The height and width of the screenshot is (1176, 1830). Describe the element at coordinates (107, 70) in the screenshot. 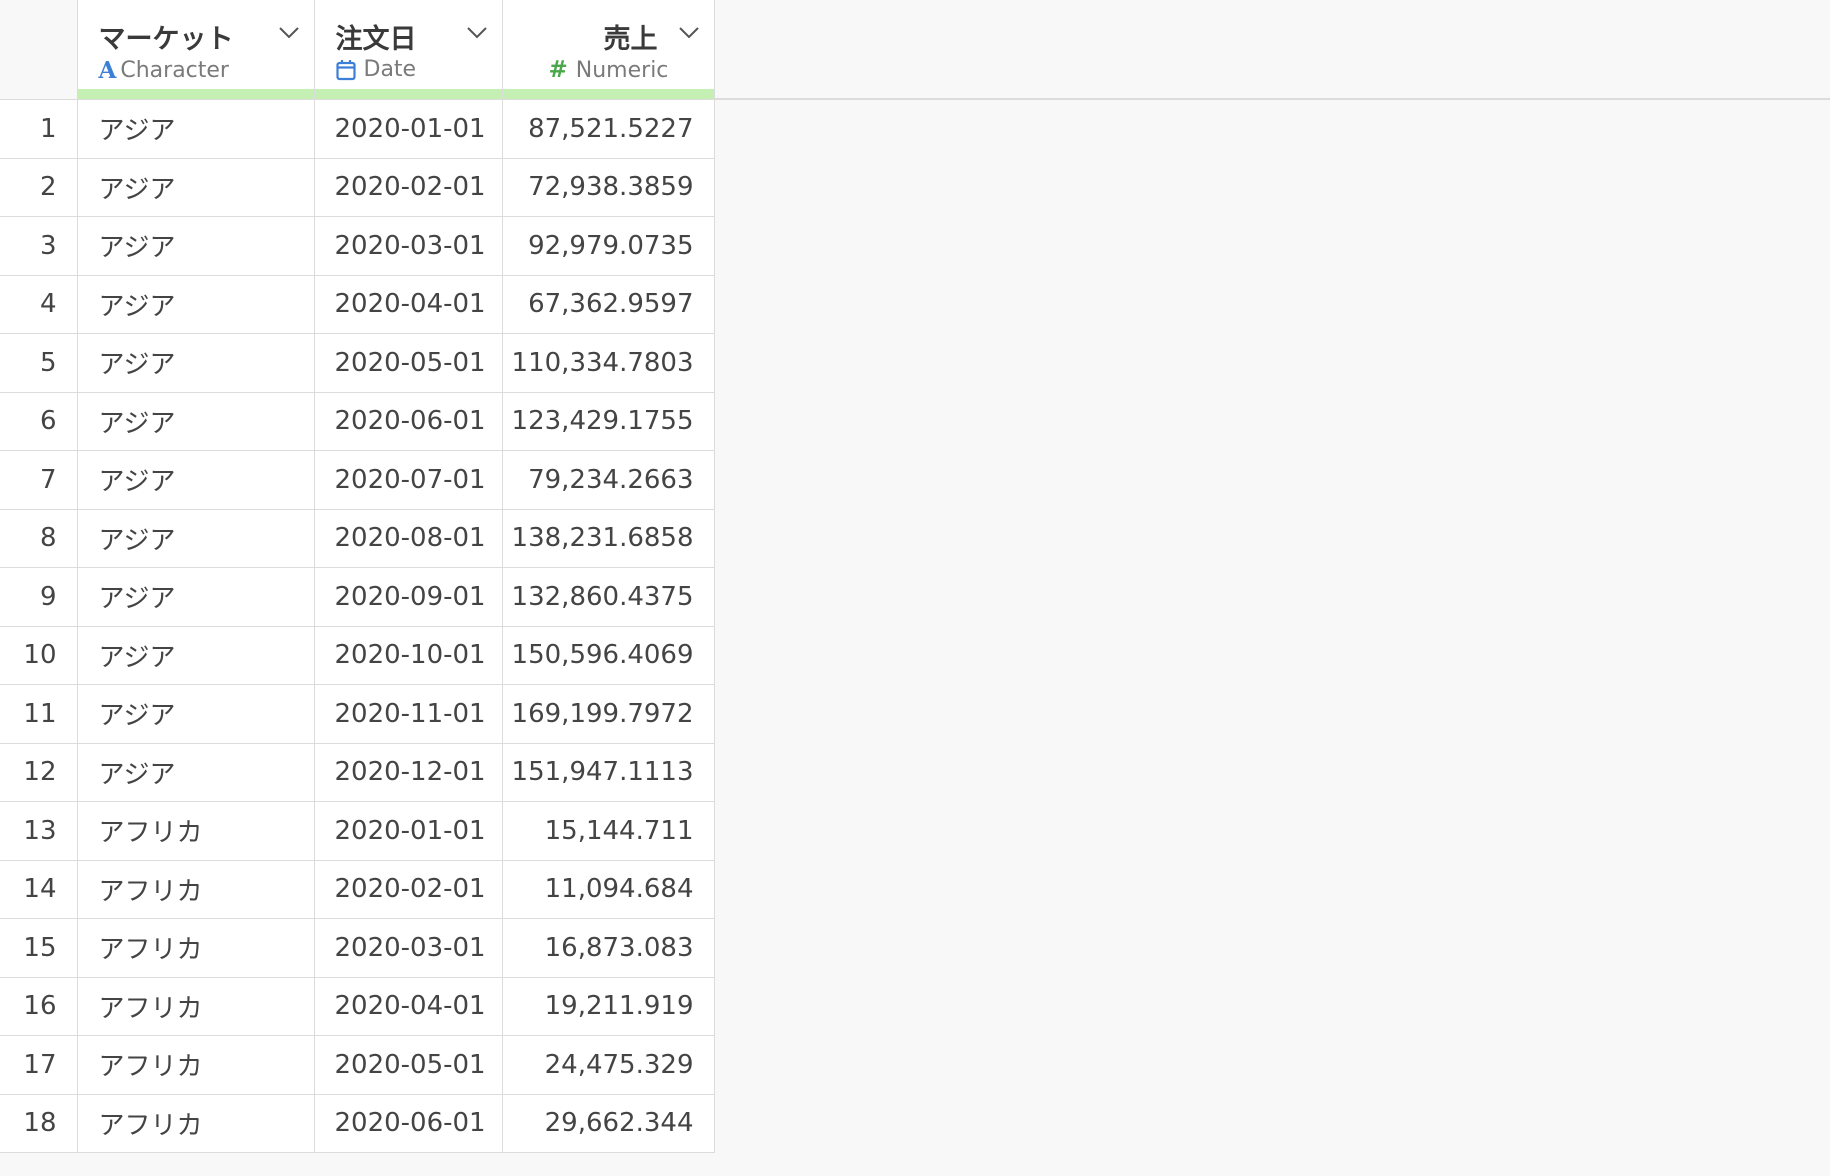

I see `character-type-icon: A` at that location.